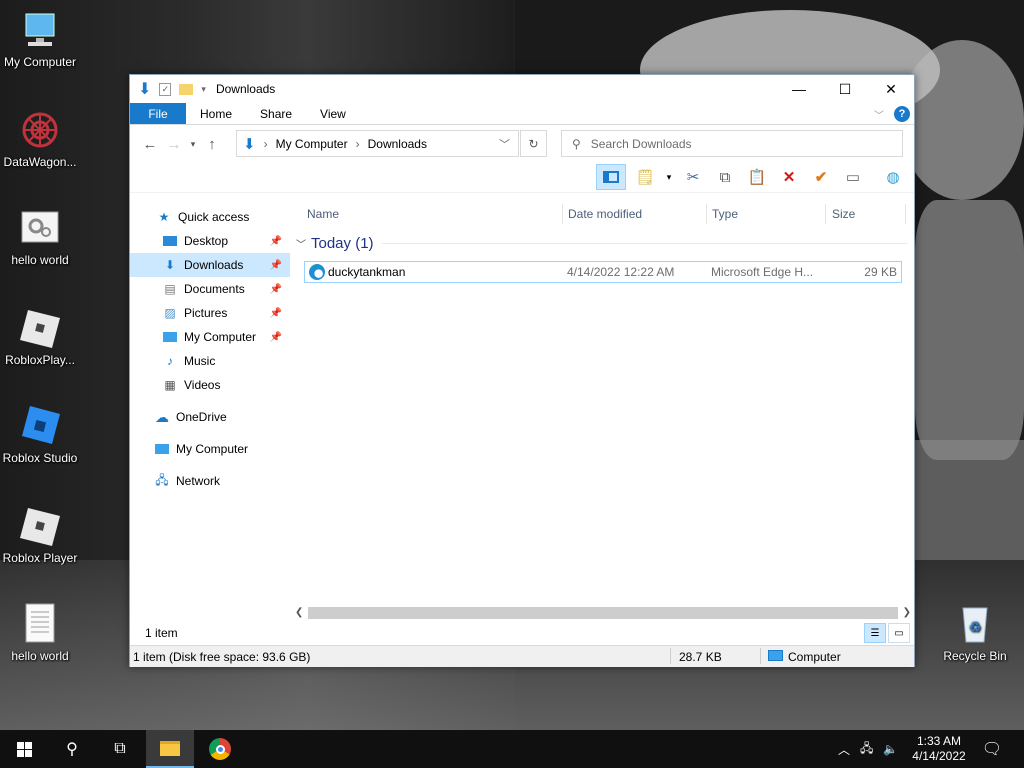 The image size is (1024, 768). I want to click on customize-toolbar-icon: ▾, so click(203, 89).